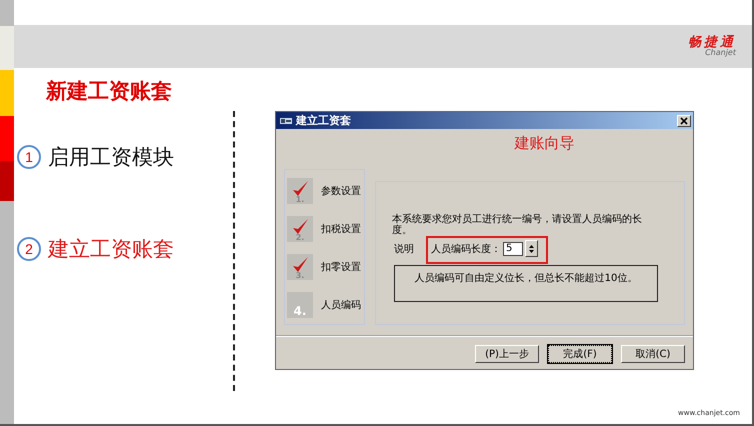 This screenshot has height=426, width=754. What do you see at coordinates (513, 249) in the screenshot?
I see `length-field: 5` at bounding box center [513, 249].